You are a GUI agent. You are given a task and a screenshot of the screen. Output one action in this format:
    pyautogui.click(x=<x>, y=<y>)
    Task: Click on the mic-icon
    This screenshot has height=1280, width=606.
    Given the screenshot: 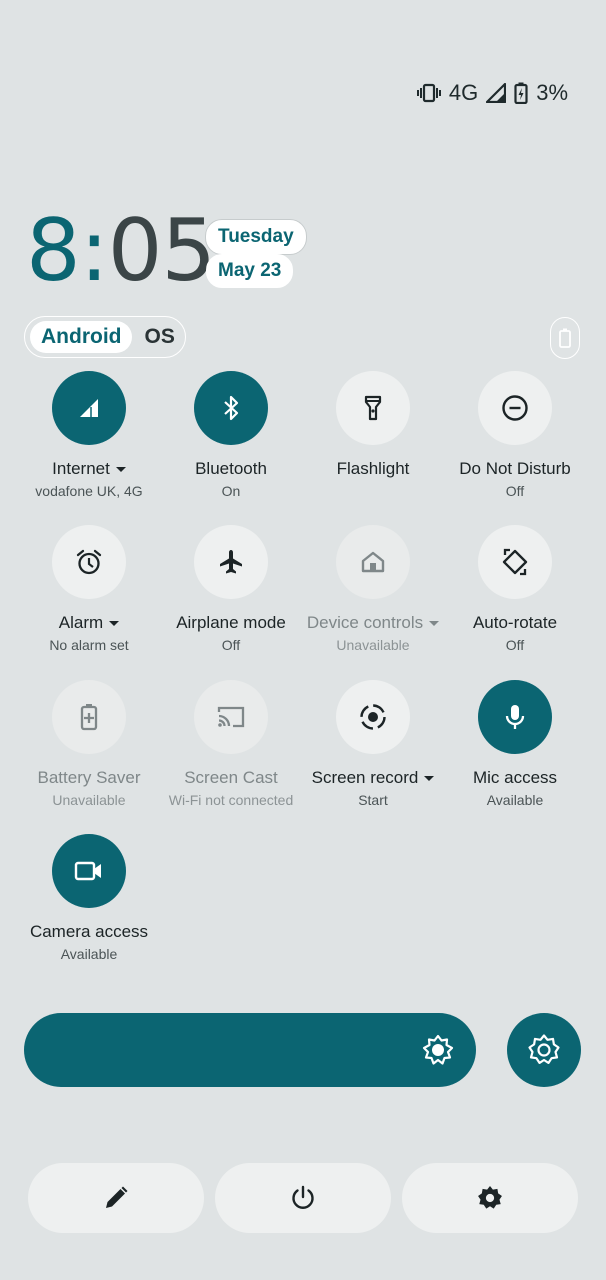 What is the action you would take?
    pyautogui.click(x=515, y=717)
    